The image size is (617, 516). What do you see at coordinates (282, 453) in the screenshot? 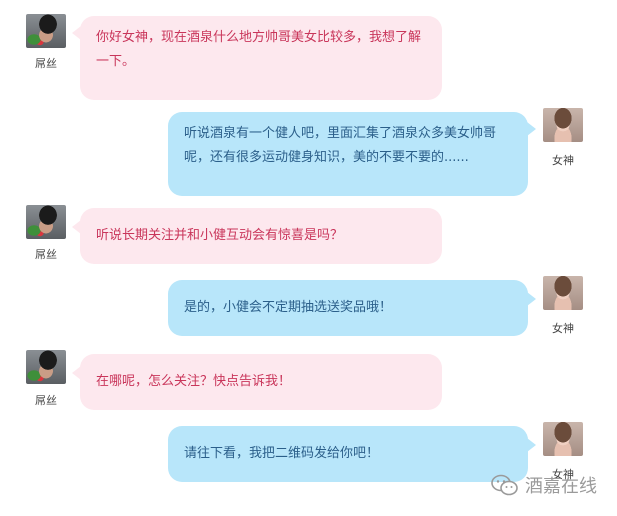
I see `message-text: 请往下看，我把二维码发给你吧！` at bounding box center [282, 453].